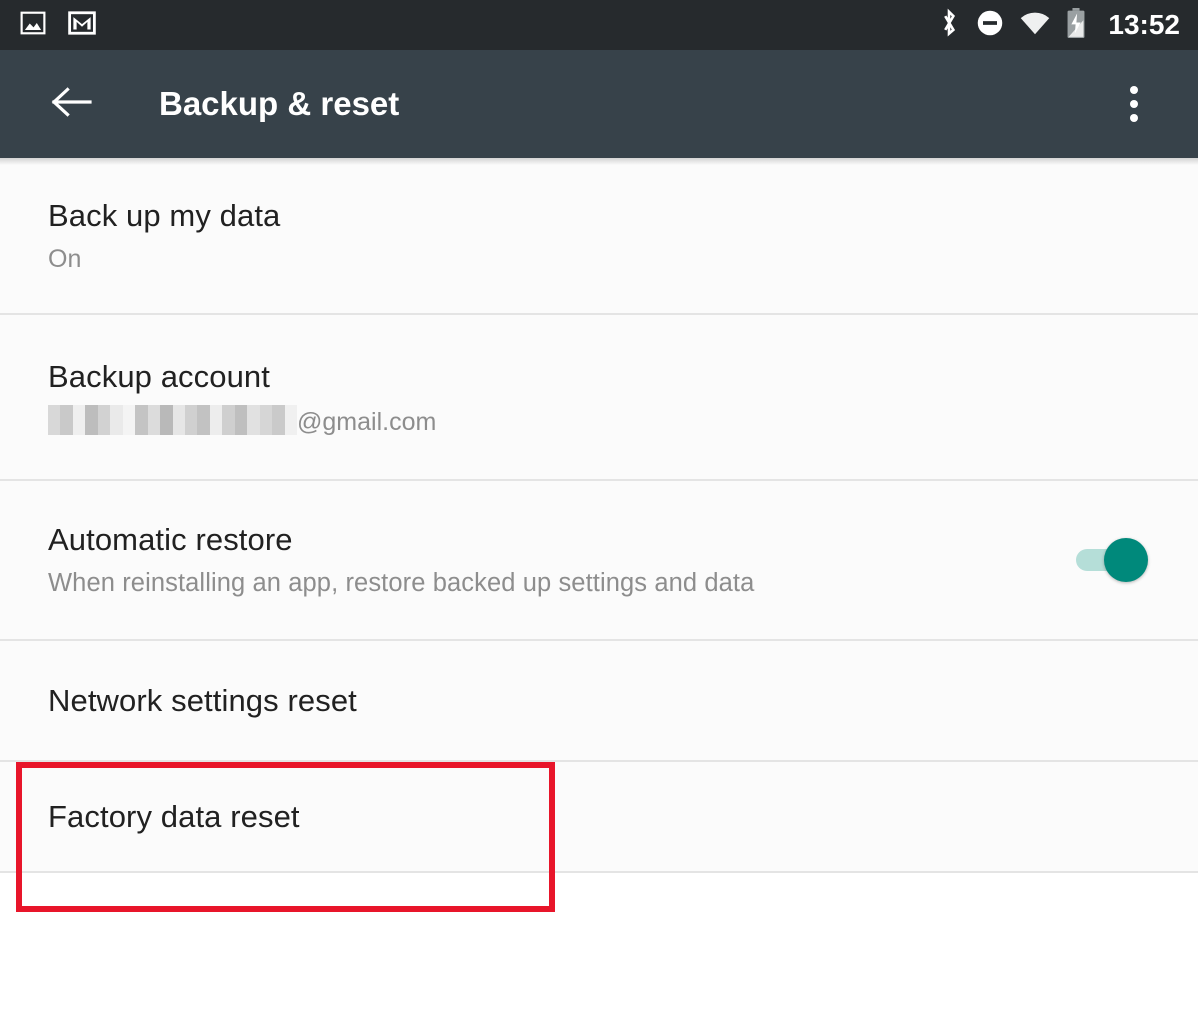  What do you see at coordinates (33, 25) in the screenshot?
I see `screenshot-image-icon` at bounding box center [33, 25].